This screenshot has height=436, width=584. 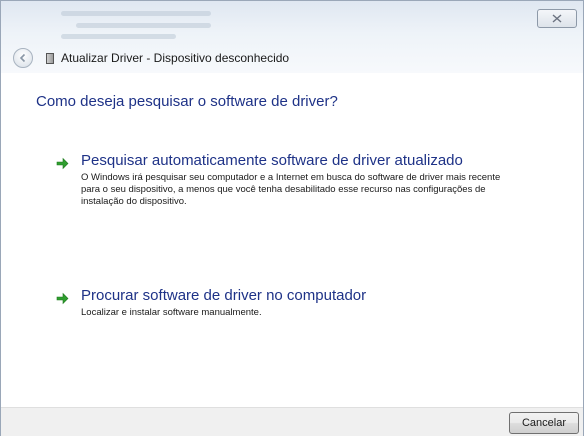 I want to click on close-icon, so click(x=557, y=18).